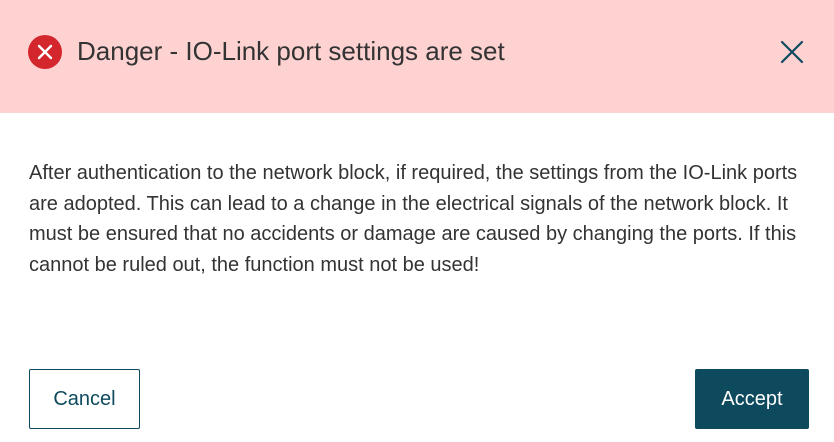 This screenshot has height=442, width=834. I want to click on close-icon, so click(792, 52).